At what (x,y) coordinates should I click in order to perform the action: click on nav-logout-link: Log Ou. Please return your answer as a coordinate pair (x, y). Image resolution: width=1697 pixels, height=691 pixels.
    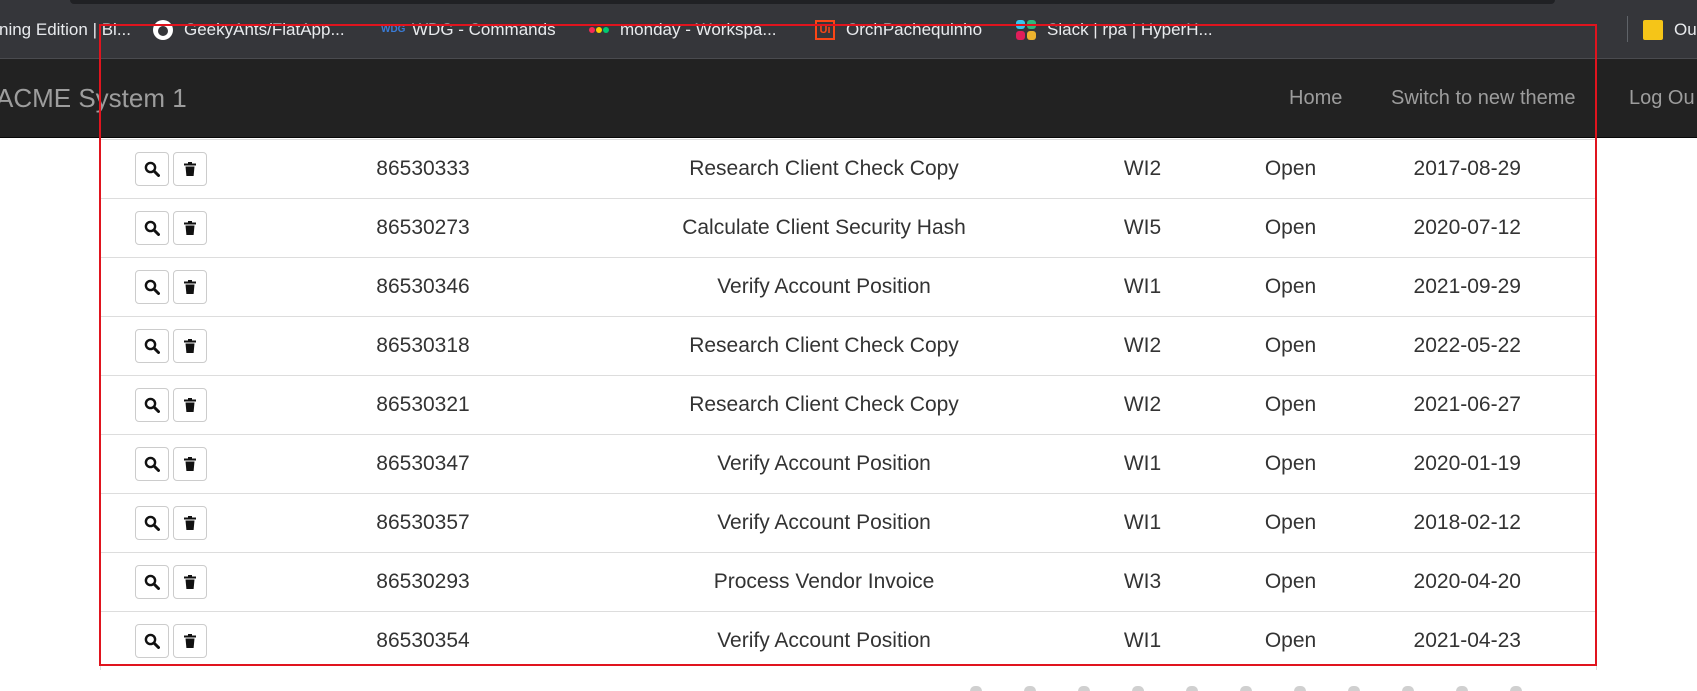
    Looking at the image, I should click on (1662, 98).